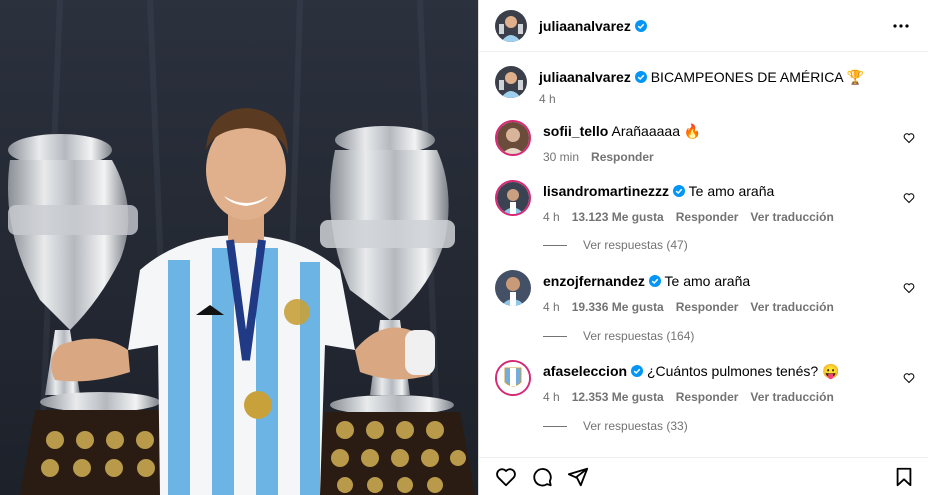  I want to click on caption-username: juliaanalvarez, so click(585, 77).